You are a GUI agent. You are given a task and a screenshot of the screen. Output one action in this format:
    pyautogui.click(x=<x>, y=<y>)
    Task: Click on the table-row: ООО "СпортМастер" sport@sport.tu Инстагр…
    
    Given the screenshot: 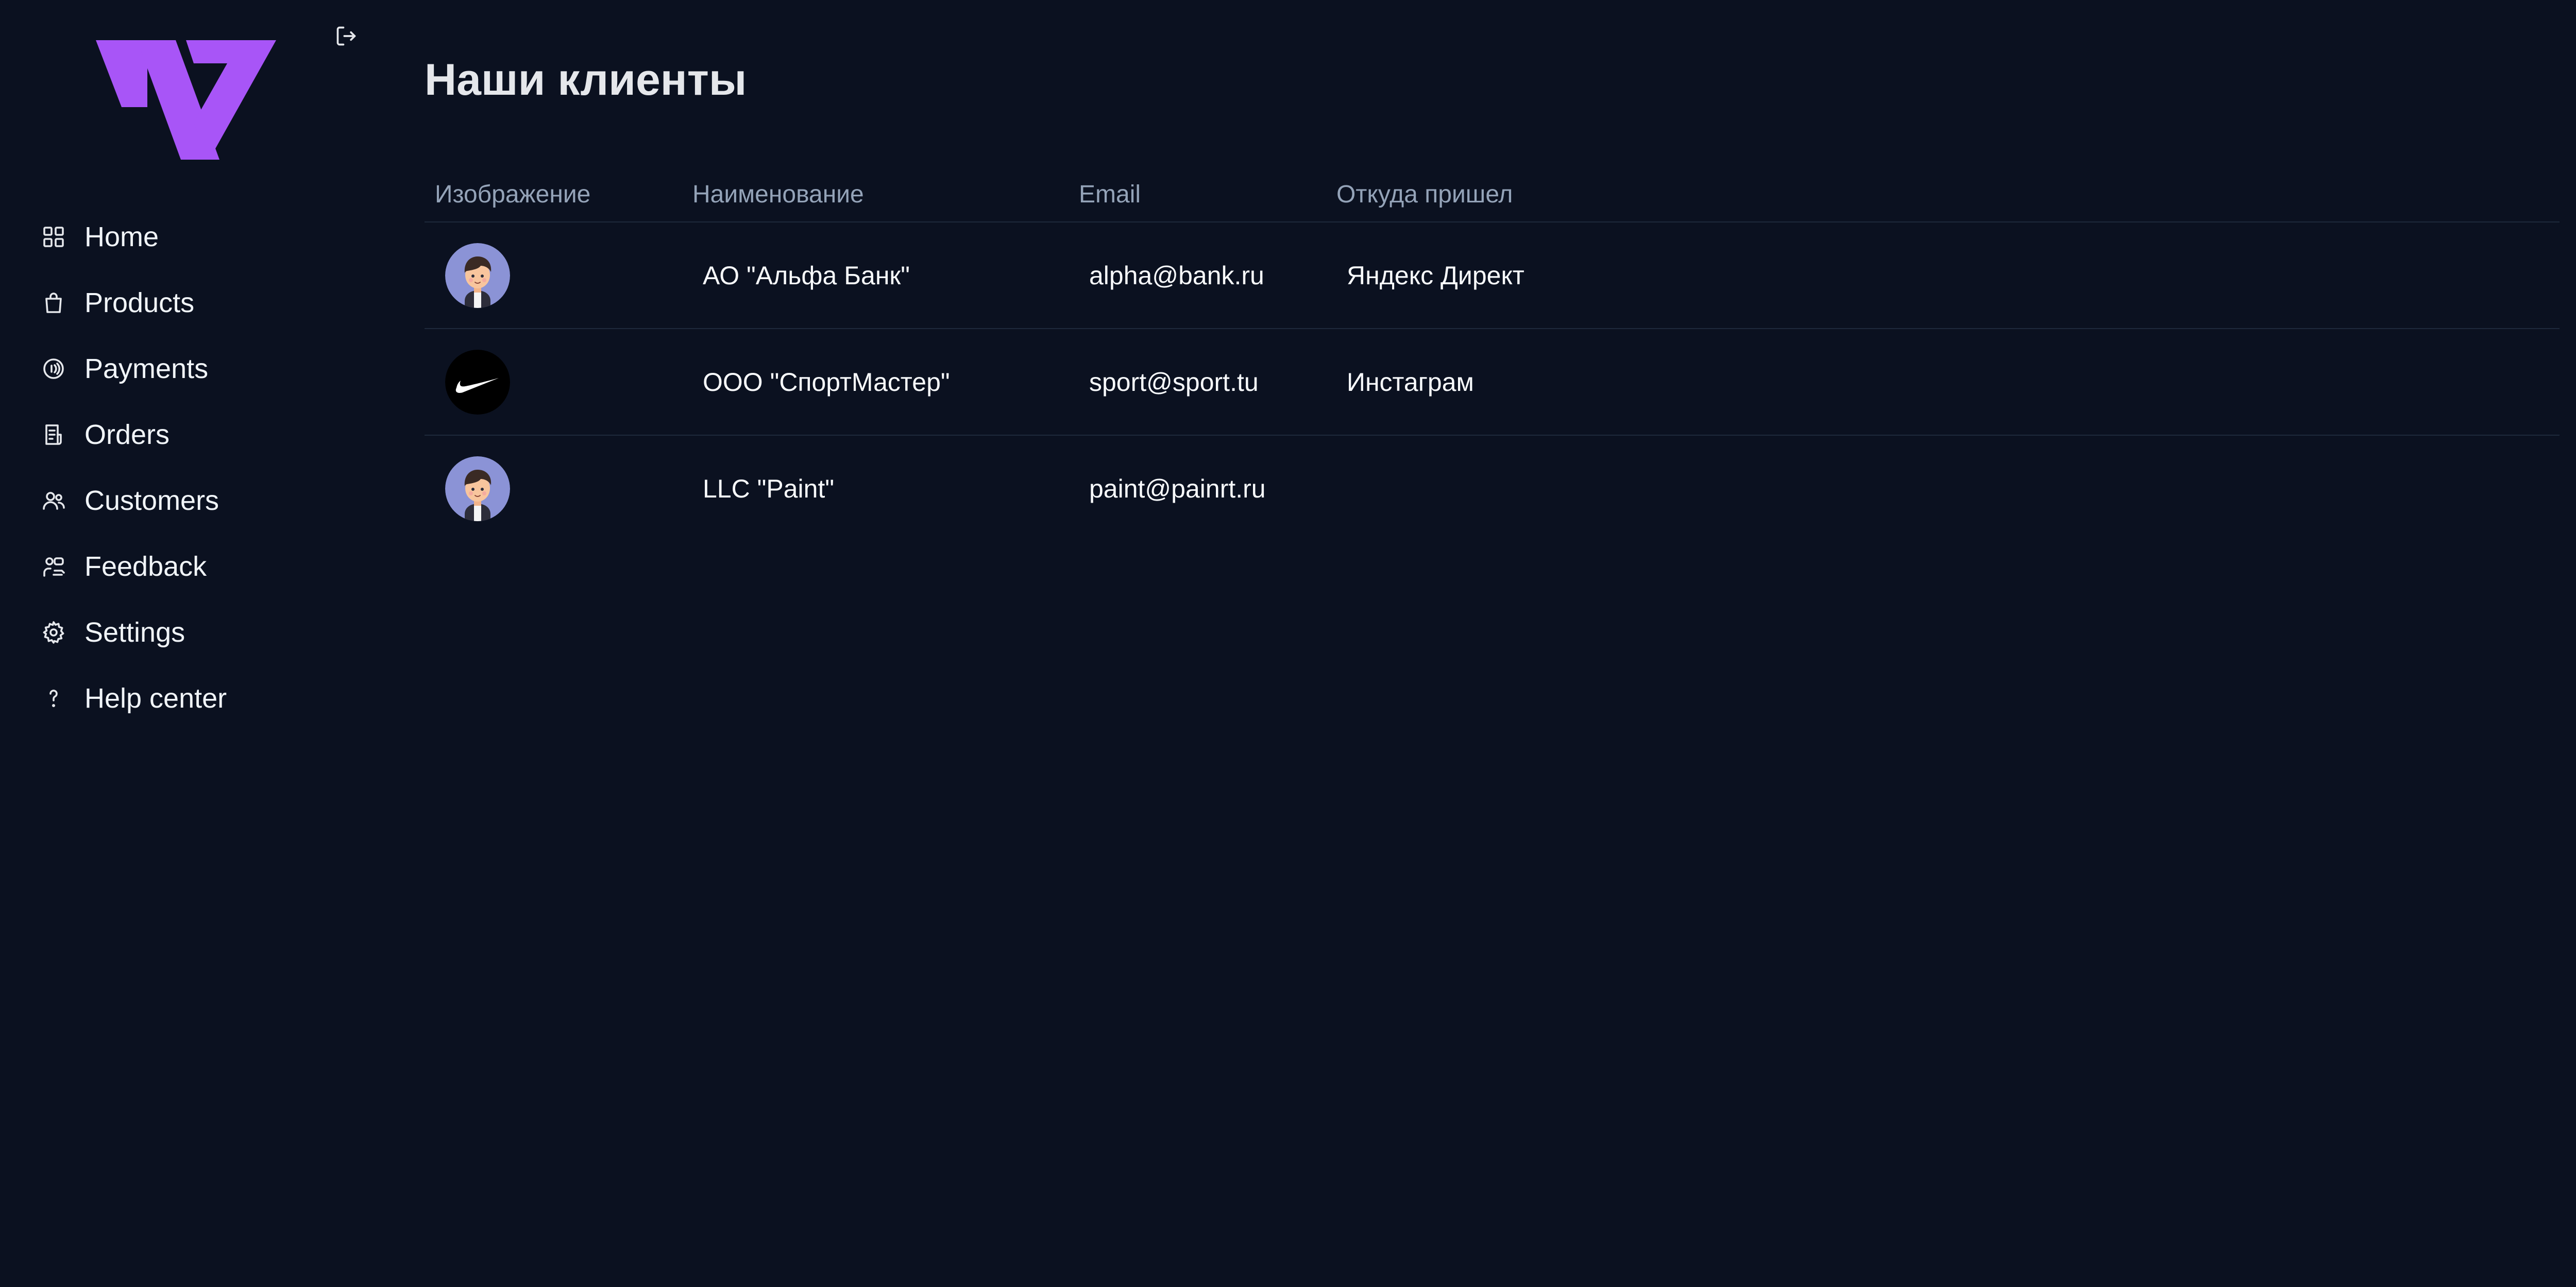 What is the action you would take?
    pyautogui.click(x=1492, y=383)
    